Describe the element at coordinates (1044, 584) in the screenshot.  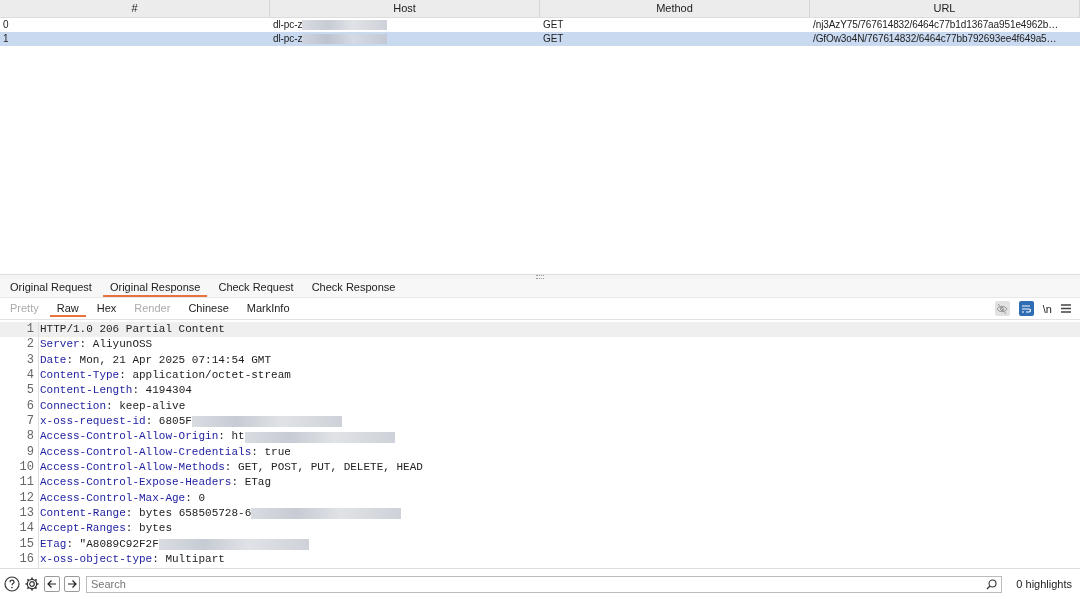
I see `highlight-count: 0 highlights` at that location.